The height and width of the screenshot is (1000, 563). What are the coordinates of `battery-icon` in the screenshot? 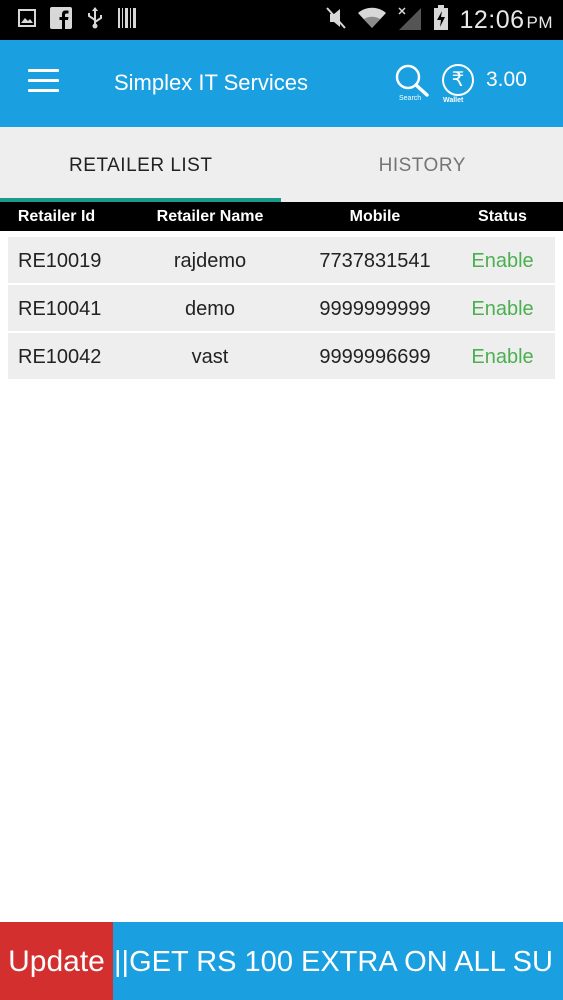 It's located at (441, 20).